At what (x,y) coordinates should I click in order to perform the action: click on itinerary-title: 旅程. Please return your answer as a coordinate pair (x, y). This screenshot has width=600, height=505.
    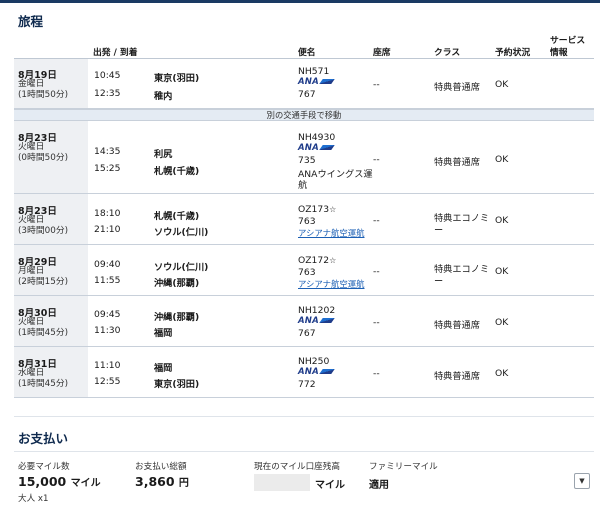
    Looking at the image, I should click on (31, 21).